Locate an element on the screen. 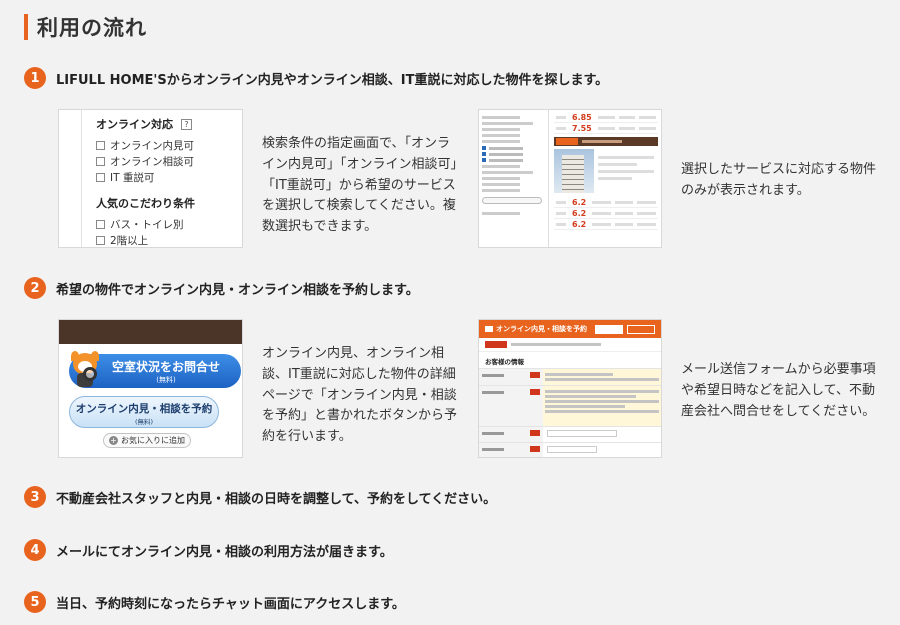  checkbox-label: IT 重説可 is located at coordinates (132, 177).